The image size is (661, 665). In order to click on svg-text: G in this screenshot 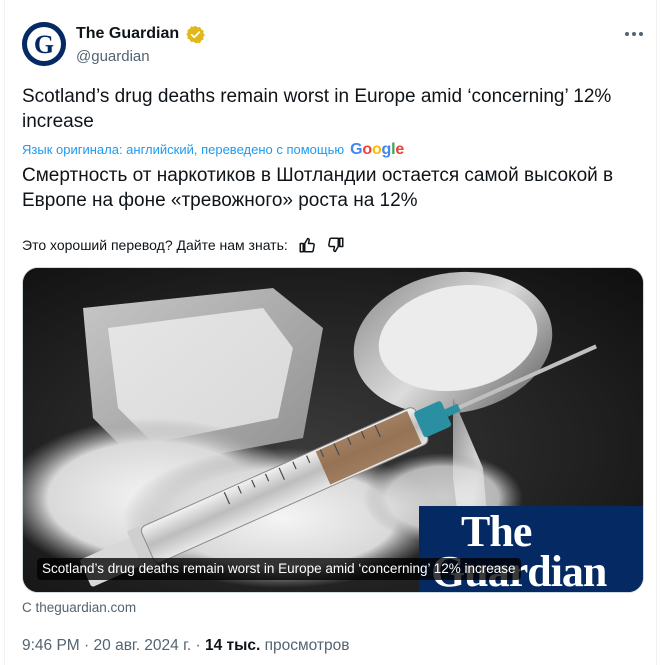, I will do `click(44, 44)`.